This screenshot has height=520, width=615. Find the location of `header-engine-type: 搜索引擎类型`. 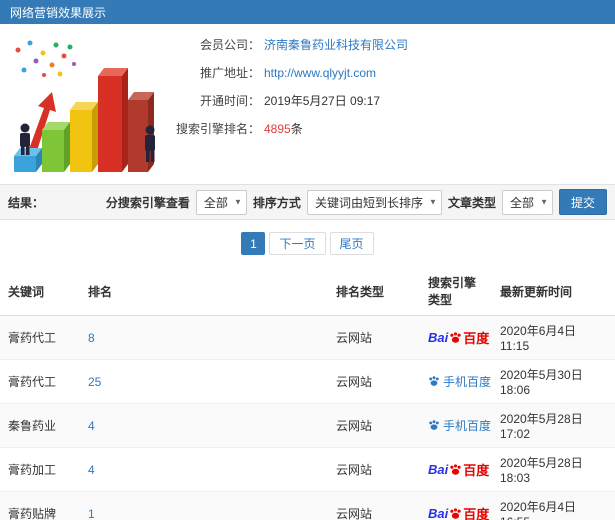

header-engine-type: 搜索引擎类型 is located at coordinates (456, 291).